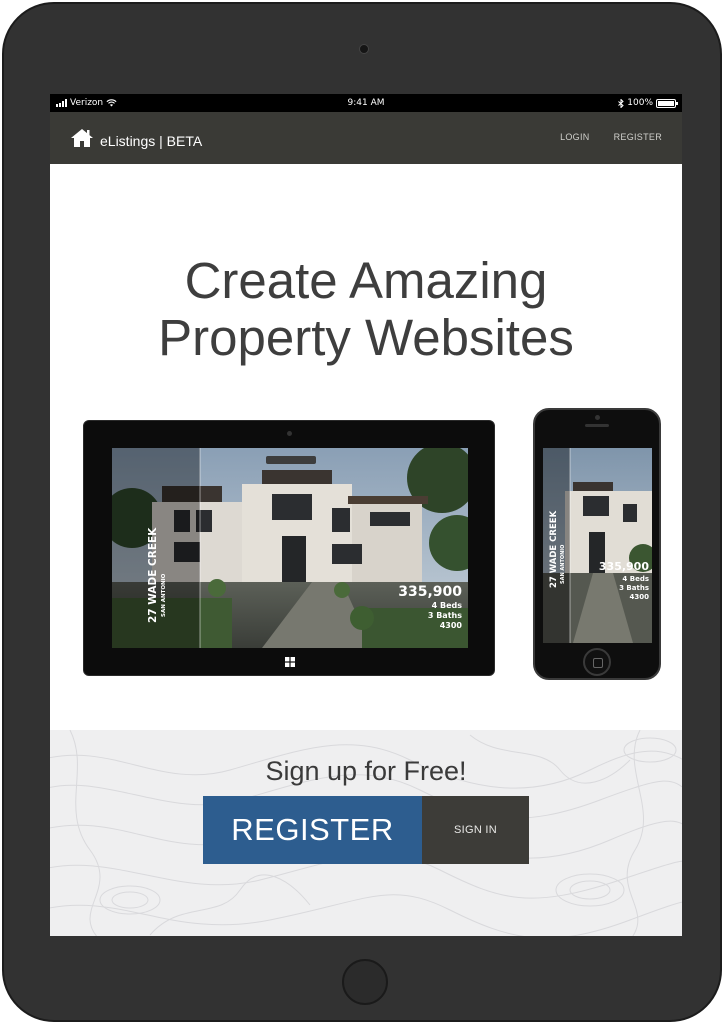  What do you see at coordinates (365, 982) in the screenshot?
I see `tablet-home-button` at bounding box center [365, 982].